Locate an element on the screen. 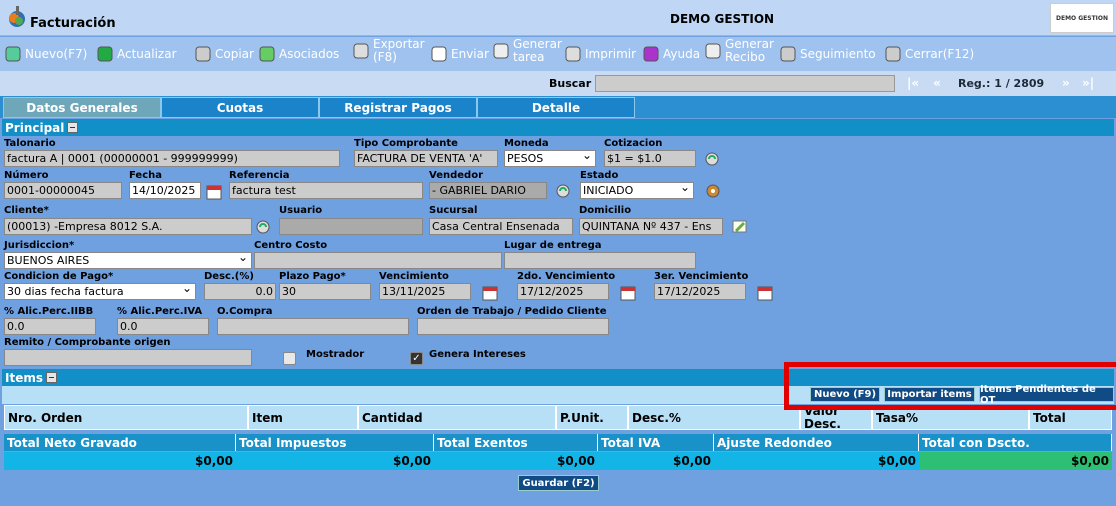  total-impuestos-header: Total Impuestos is located at coordinates (335, 442).